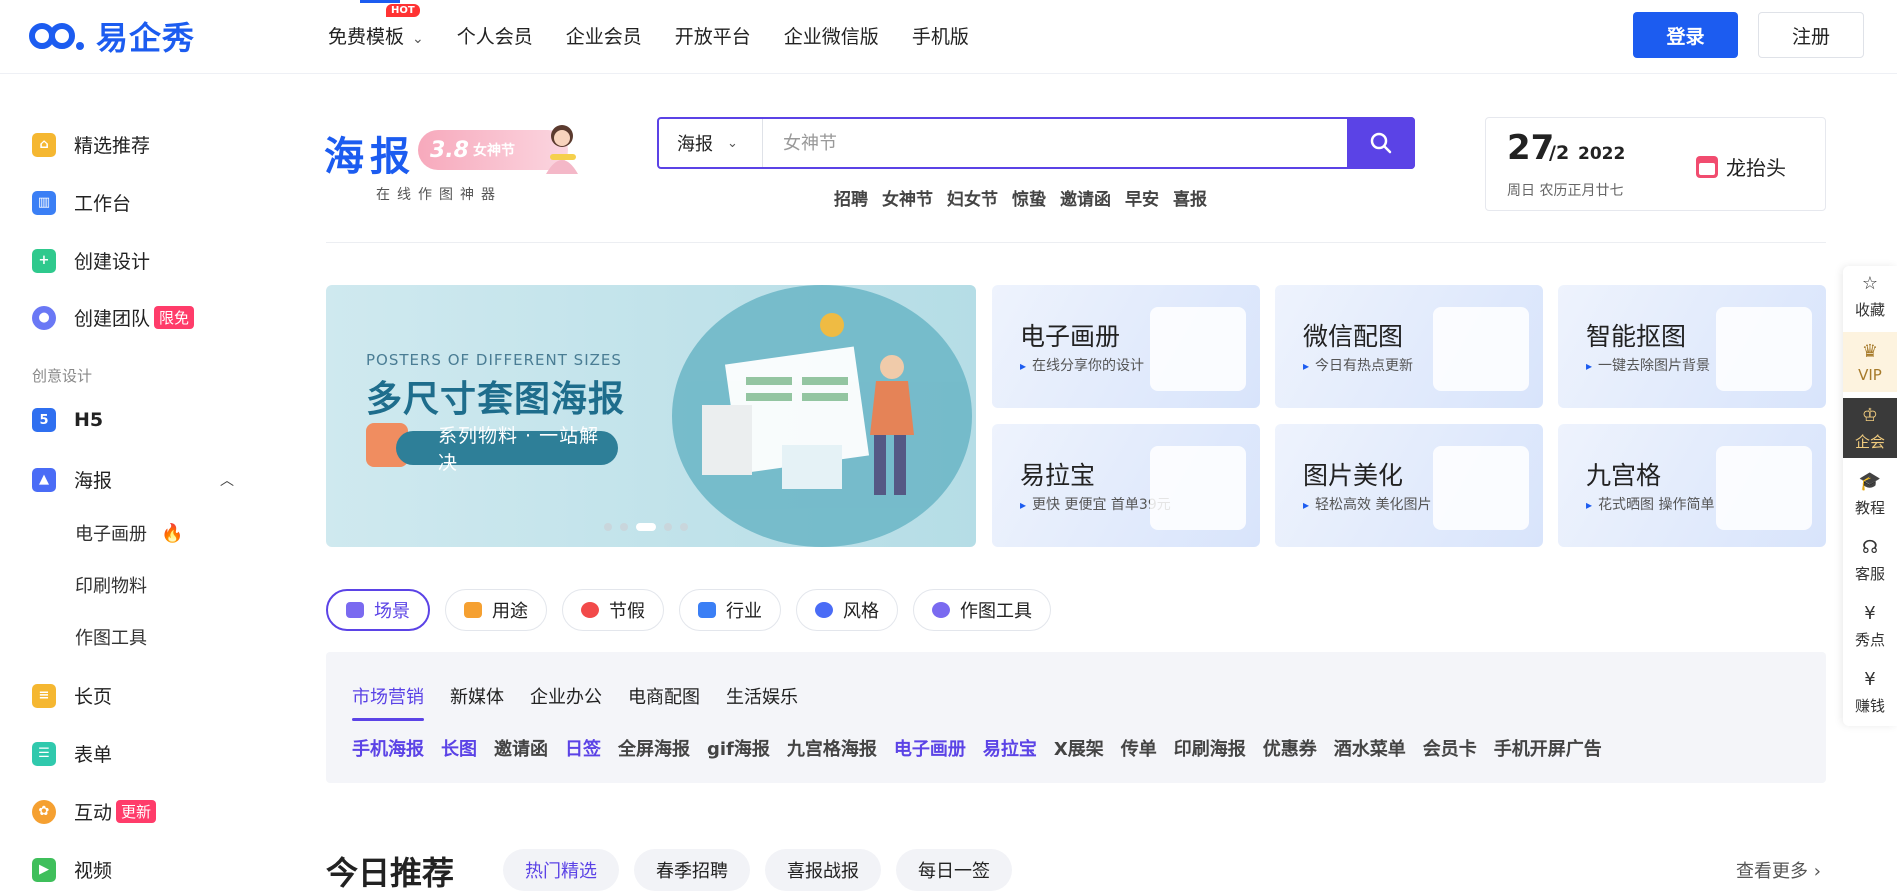  Describe the element at coordinates (1481, 488) in the screenshot. I see `beautify-illustration-icon` at that location.